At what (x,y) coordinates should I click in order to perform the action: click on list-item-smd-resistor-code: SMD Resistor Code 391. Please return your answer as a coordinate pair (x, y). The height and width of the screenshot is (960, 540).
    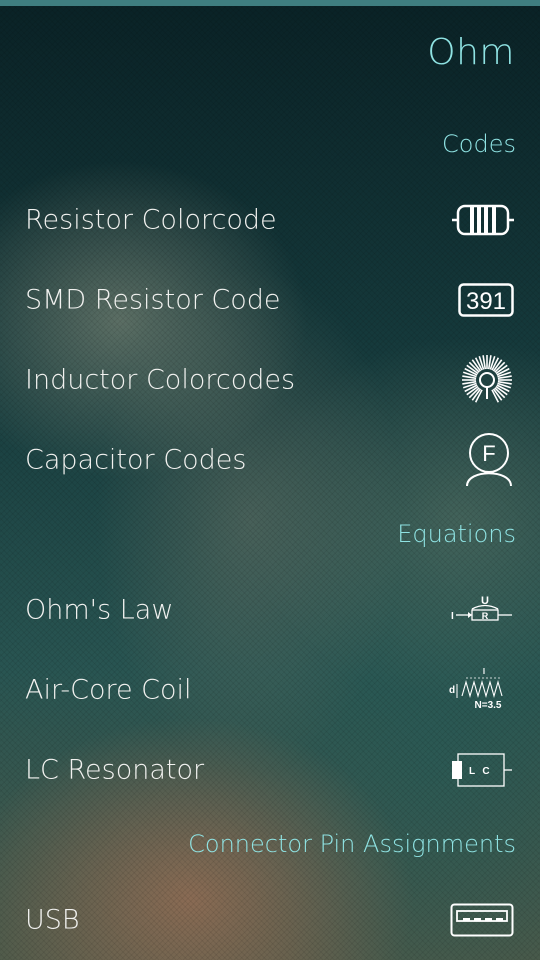
    Looking at the image, I should click on (270, 300).